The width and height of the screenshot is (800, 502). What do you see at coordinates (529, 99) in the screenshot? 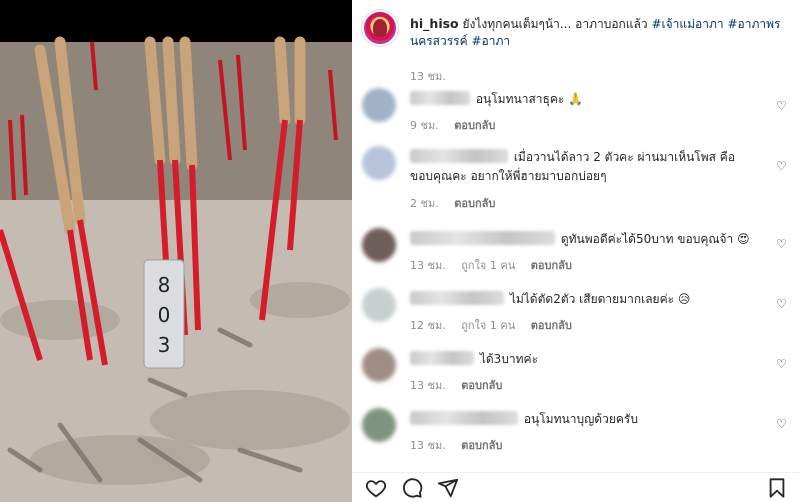
I see `comment-text: อนุโมทนาสาธุคะ 🙏` at bounding box center [529, 99].